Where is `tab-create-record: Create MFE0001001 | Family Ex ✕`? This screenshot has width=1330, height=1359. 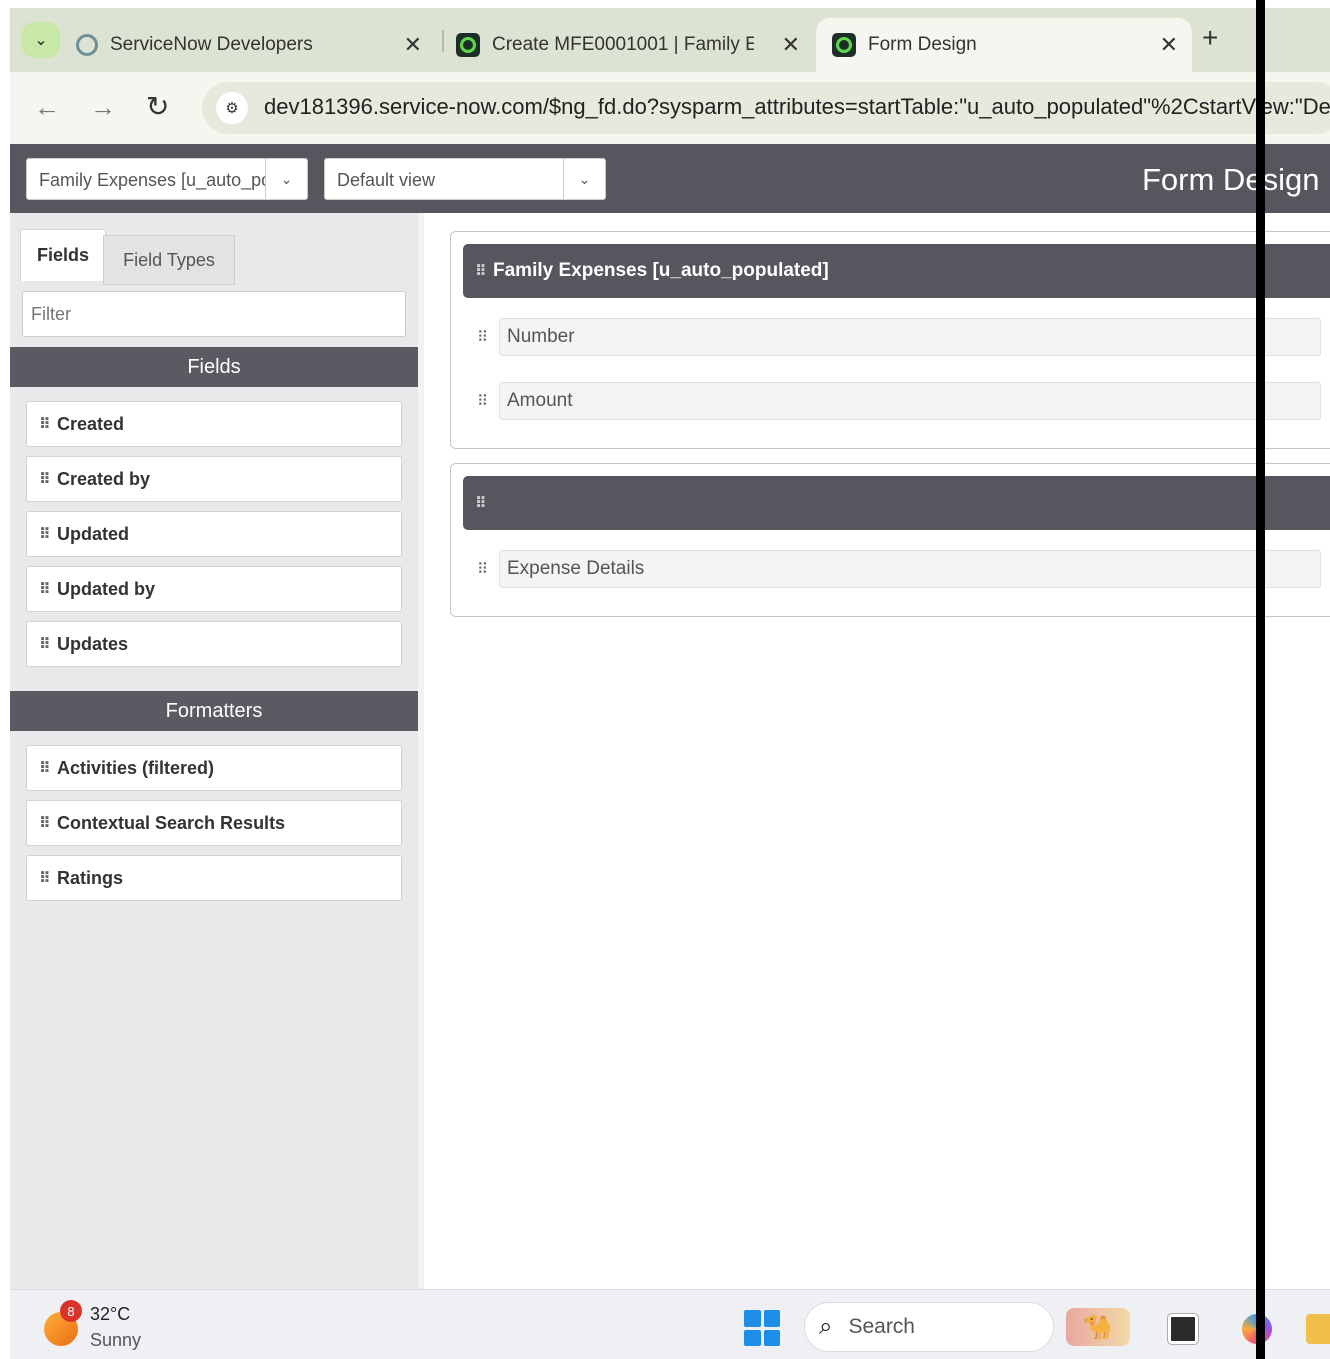
tab-create-record: Create MFE0001001 | Family Ex ✕ is located at coordinates (630, 45).